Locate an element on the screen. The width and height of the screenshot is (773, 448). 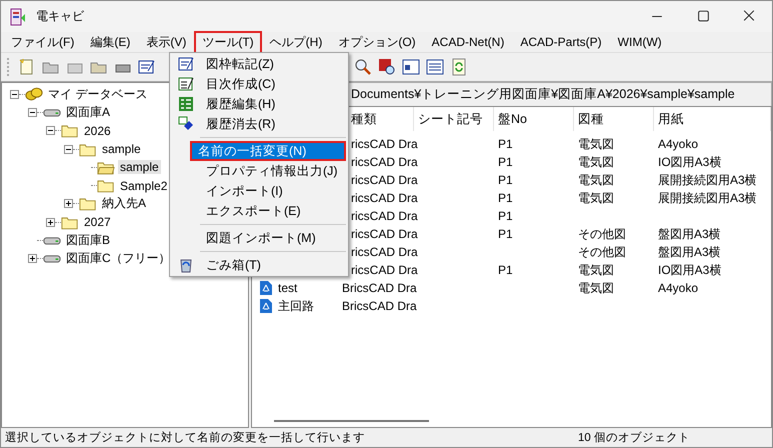
tree-item: 図面庫B is located at coordinates (88, 241).